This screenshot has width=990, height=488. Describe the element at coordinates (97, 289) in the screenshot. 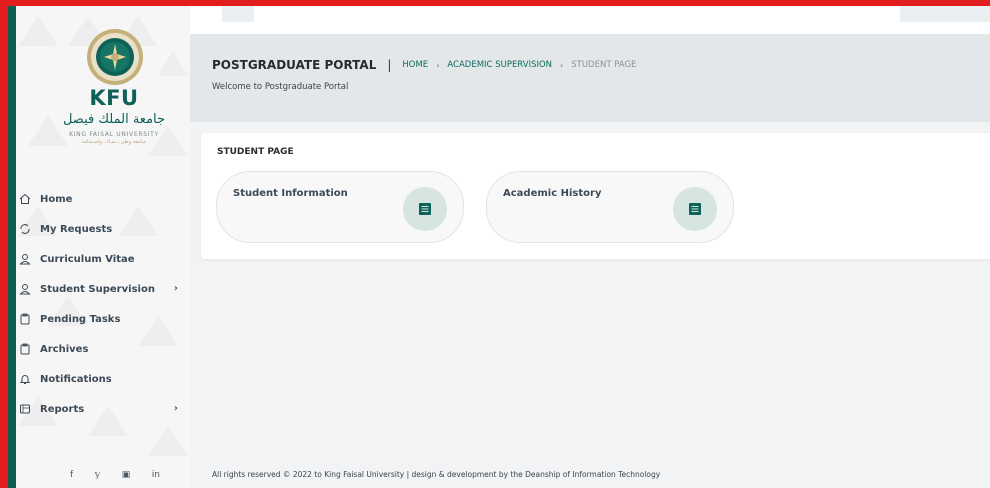

I see `sidebar-item-label: Student Supervision` at that location.